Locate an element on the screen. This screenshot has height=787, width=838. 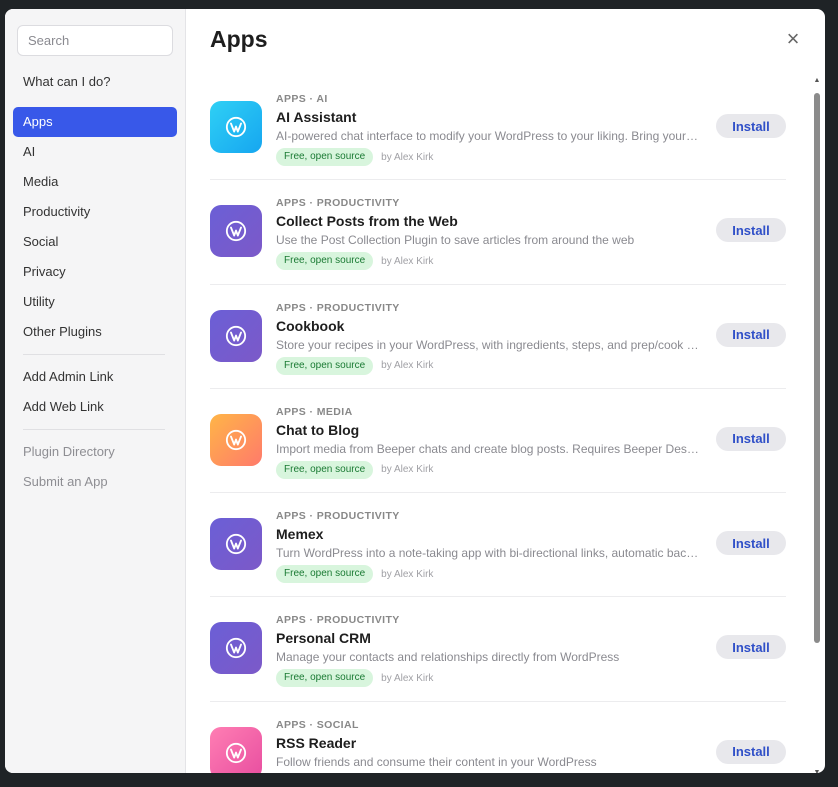
page-title: Apps is located at coordinates (239, 39).